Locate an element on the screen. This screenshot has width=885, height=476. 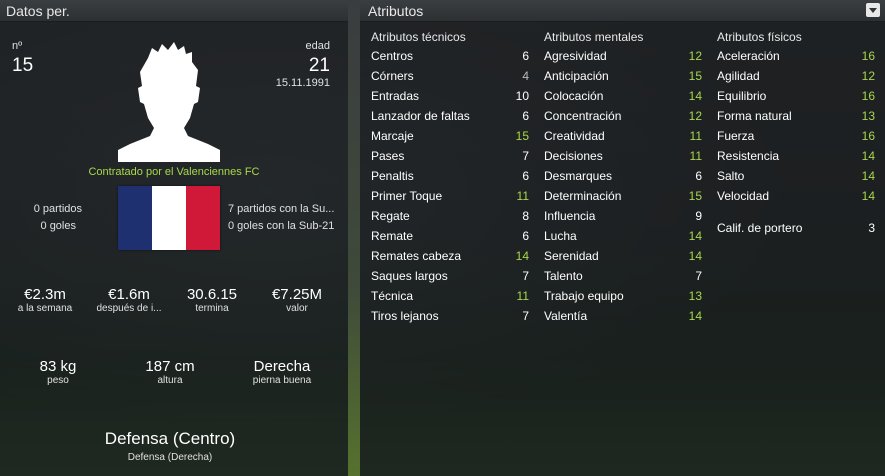
technical-attribute-row: Marcaje 15 is located at coordinates (450, 136).